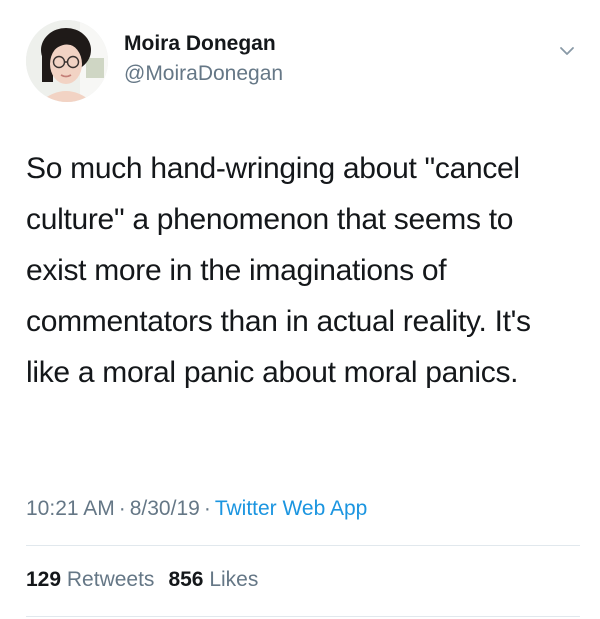 The height and width of the screenshot is (619, 600). What do you see at coordinates (70, 508) in the screenshot?
I see `tweet-time: 10:21 AM` at bounding box center [70, 508].